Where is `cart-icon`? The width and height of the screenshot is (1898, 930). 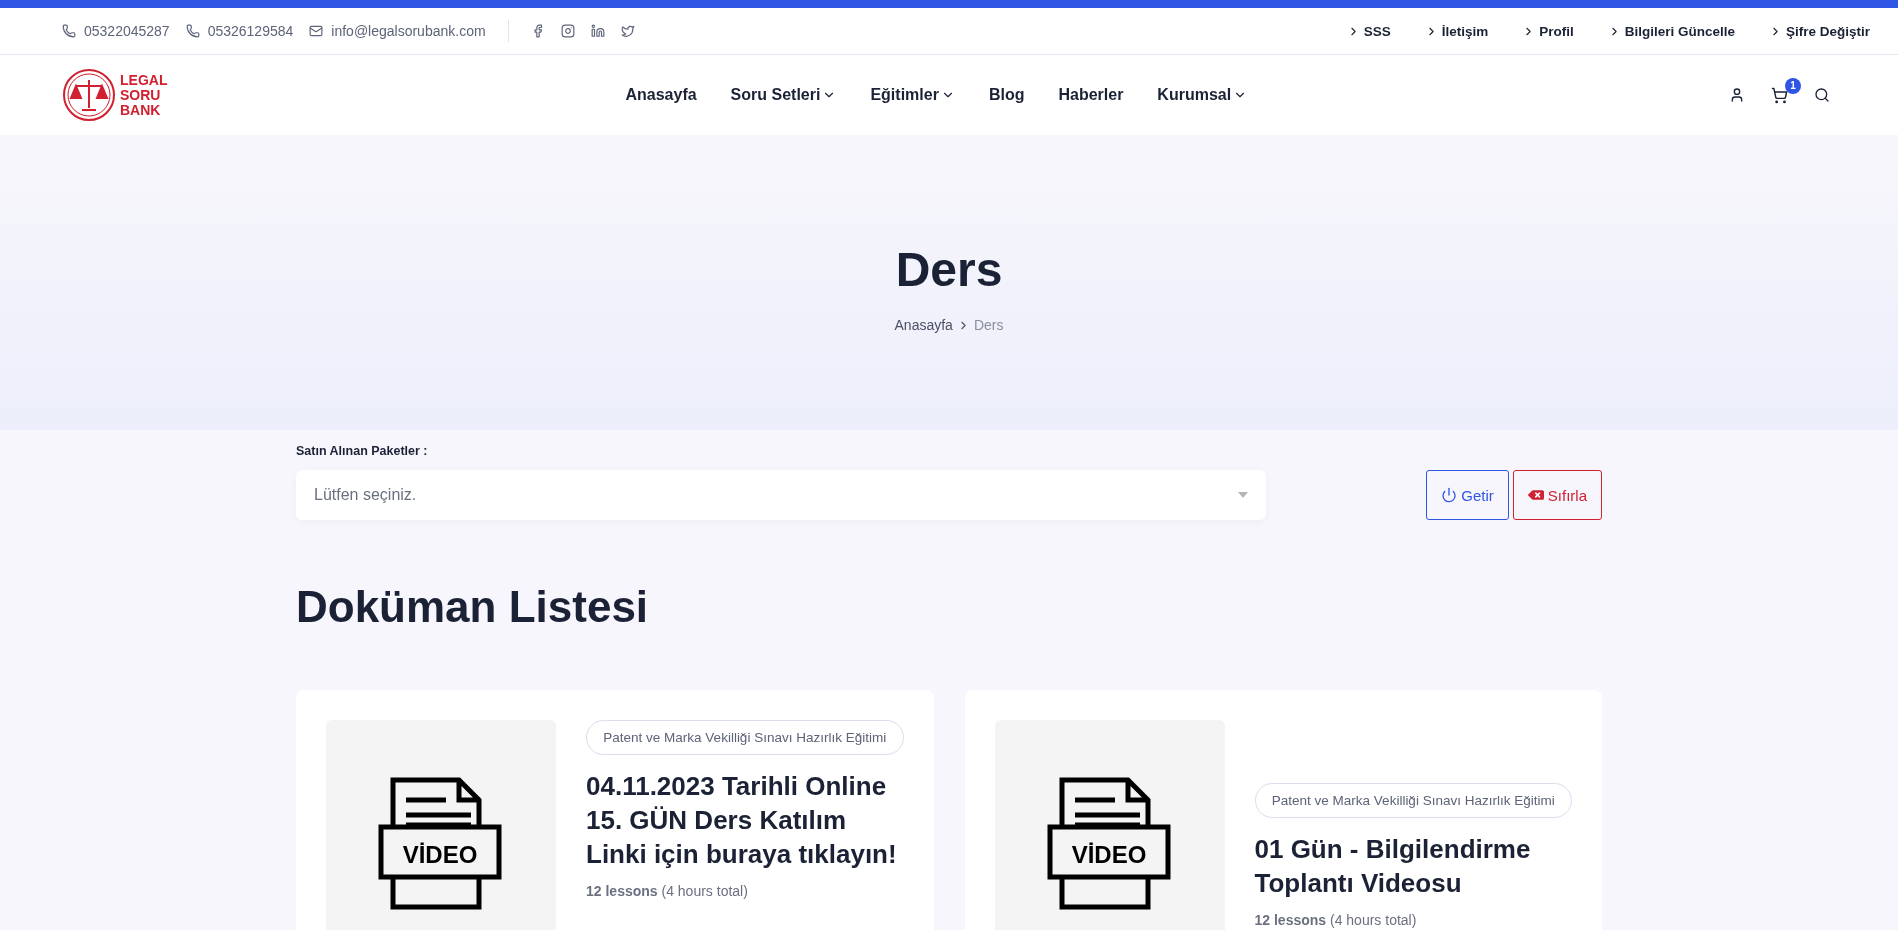 cart-icon is located at coordinates (1779, 95).